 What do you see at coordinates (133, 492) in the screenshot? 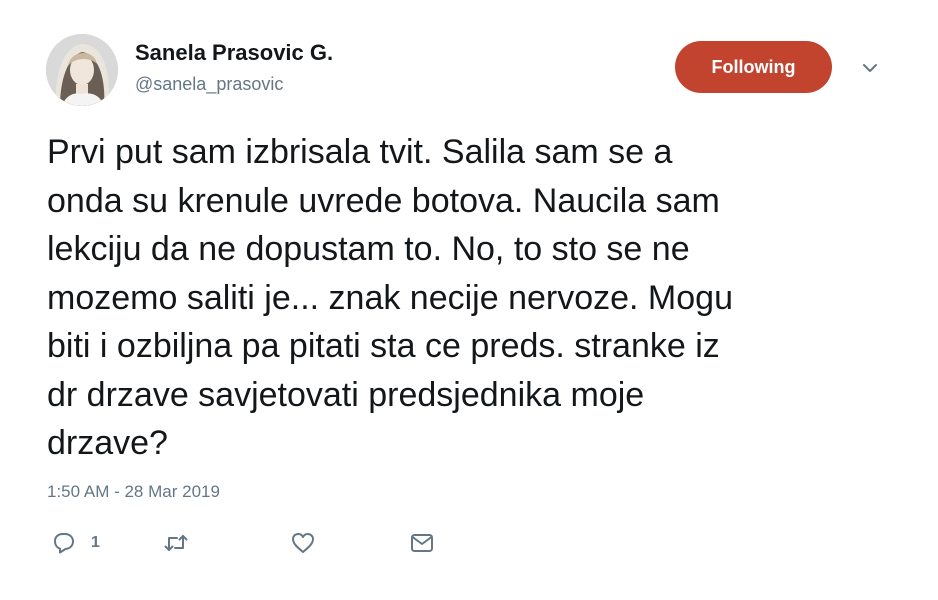
I see `tweet-timestamp: 1:50 AM - 28 Mar 2019` at bounding box center [133, 492].